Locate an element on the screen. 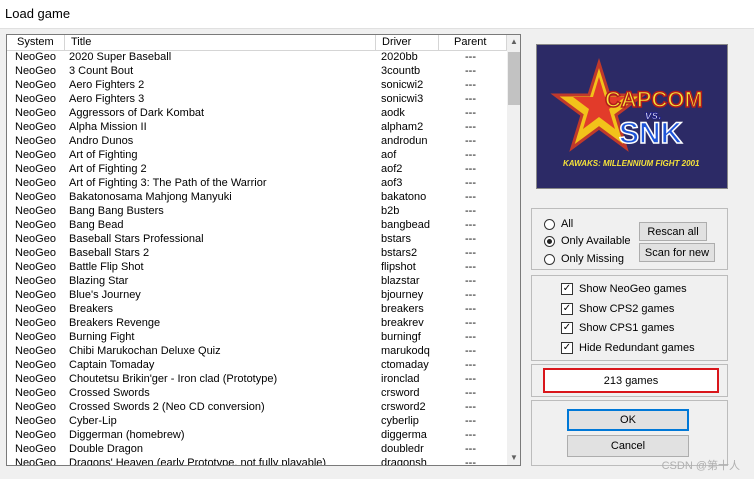 The image size is (754, 479). radio-all-indicator is located at coordinates (549, 224).